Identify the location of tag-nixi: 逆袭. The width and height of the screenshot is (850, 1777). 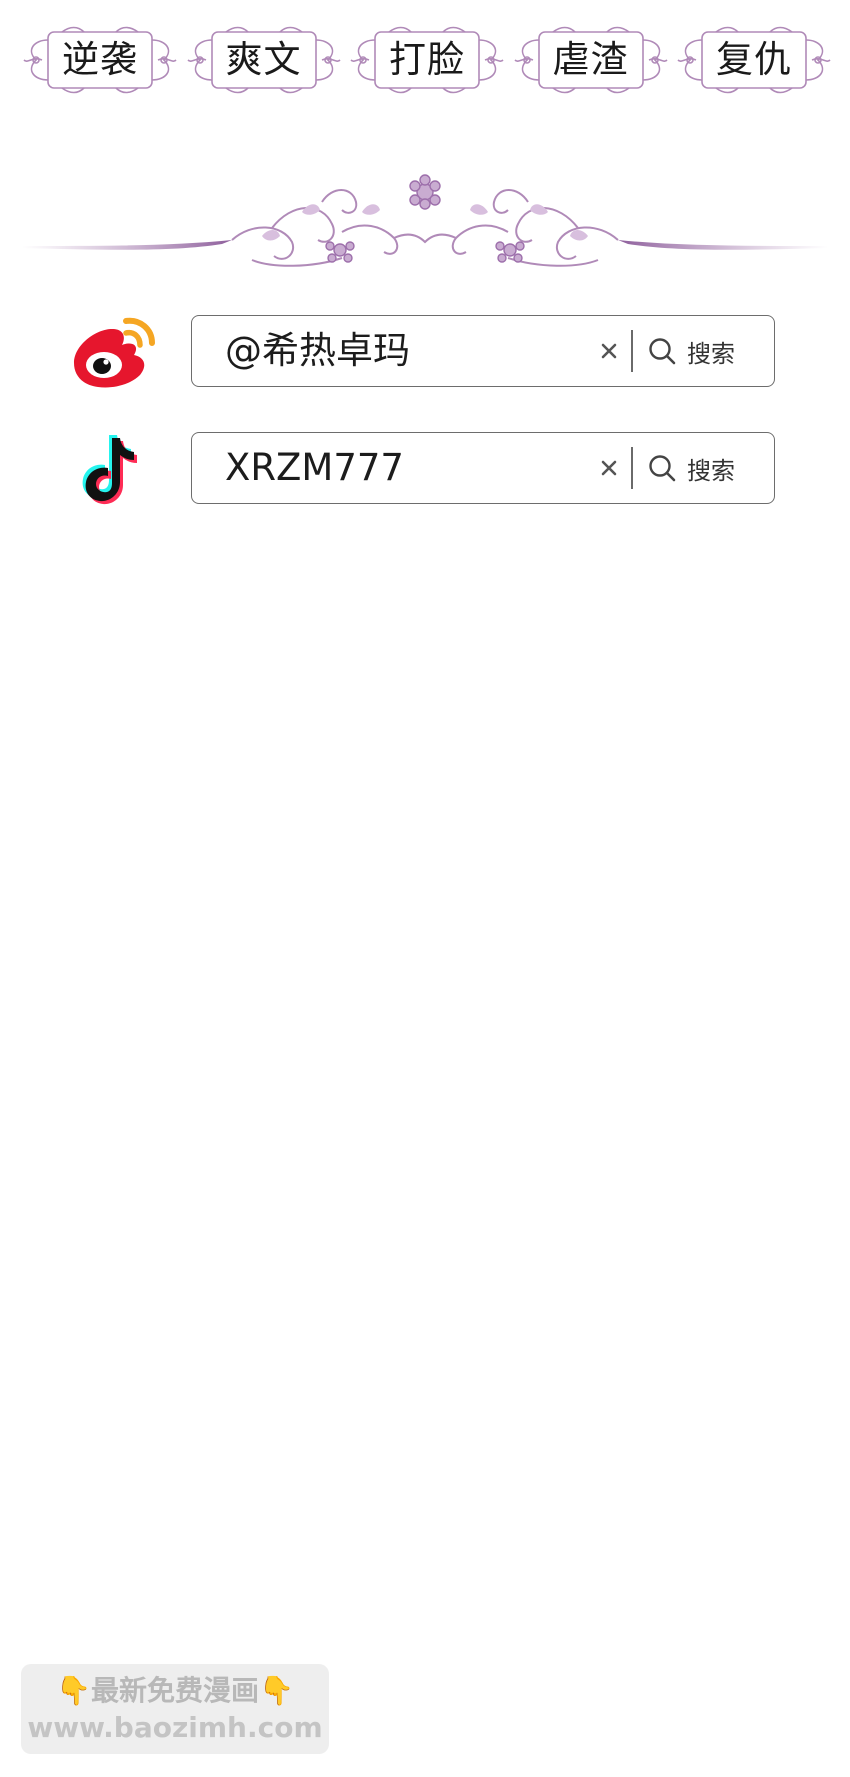
(100, 60).